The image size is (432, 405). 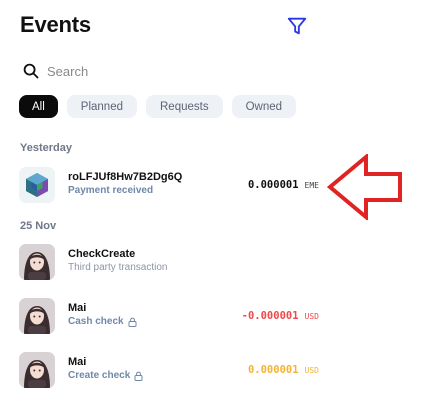 What do you see at coordinates (67, 71) in the screenshot?
I see `search-input: Search` at bounding box center [67, 71].